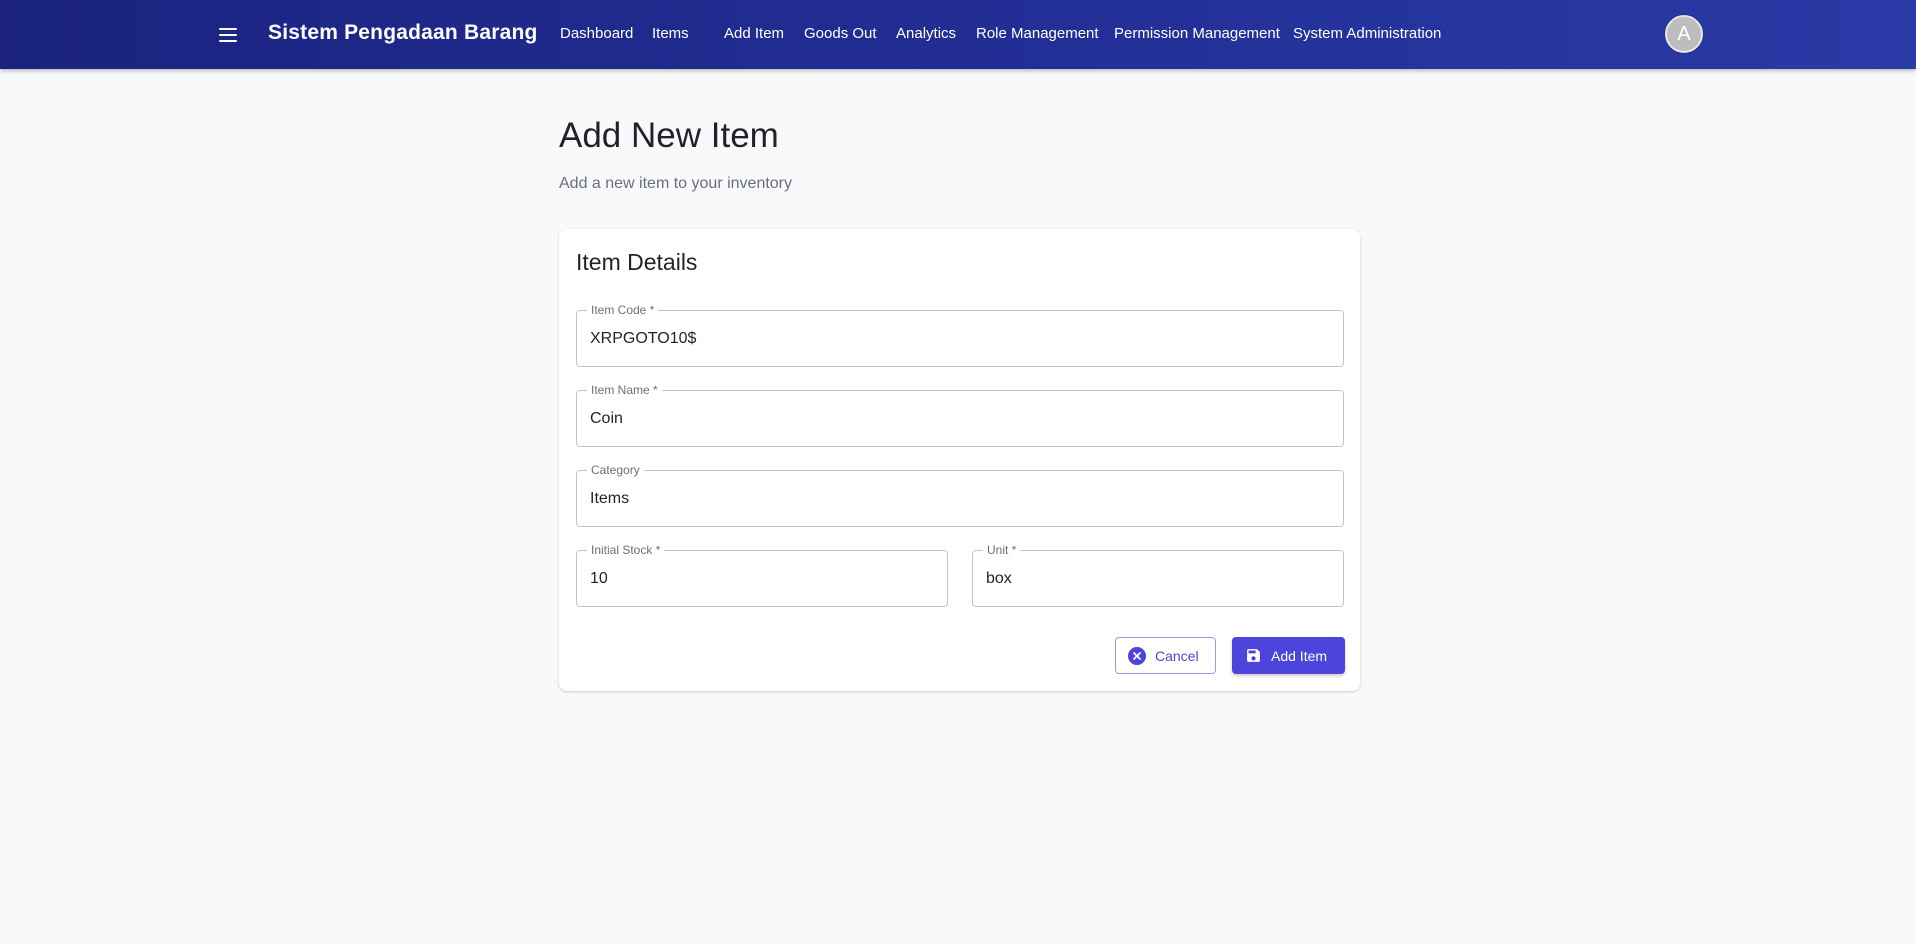  What do you see at coordinates (624, 390) in the screenshot?
I see `item-name-label: Item Name *` at bounding box center [624, 390].